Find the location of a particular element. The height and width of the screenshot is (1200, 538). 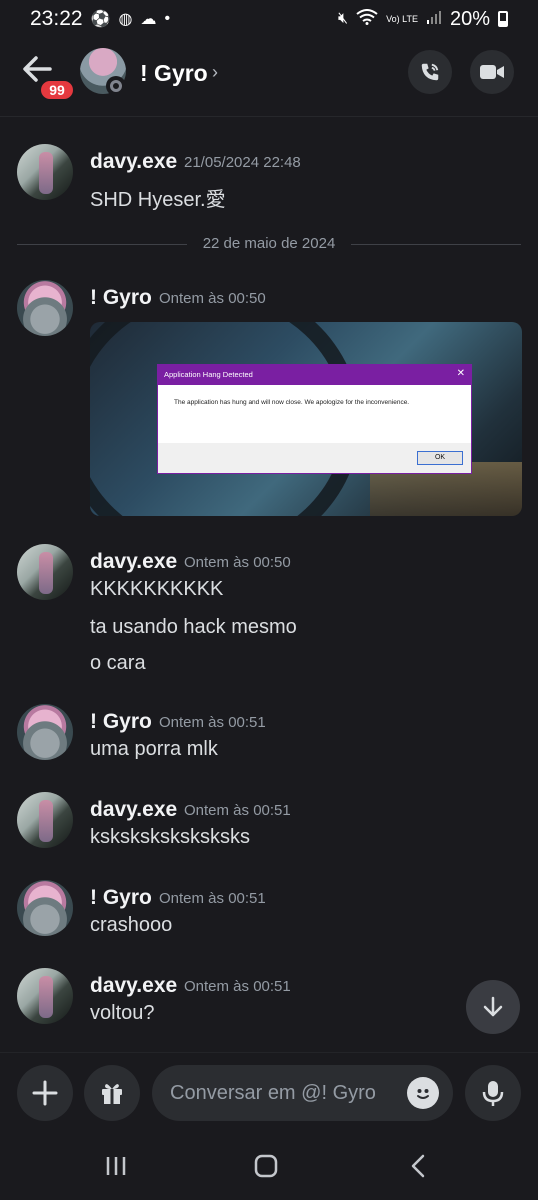

network-type-label: Vo) LTE is located at coordinates (402, 19).